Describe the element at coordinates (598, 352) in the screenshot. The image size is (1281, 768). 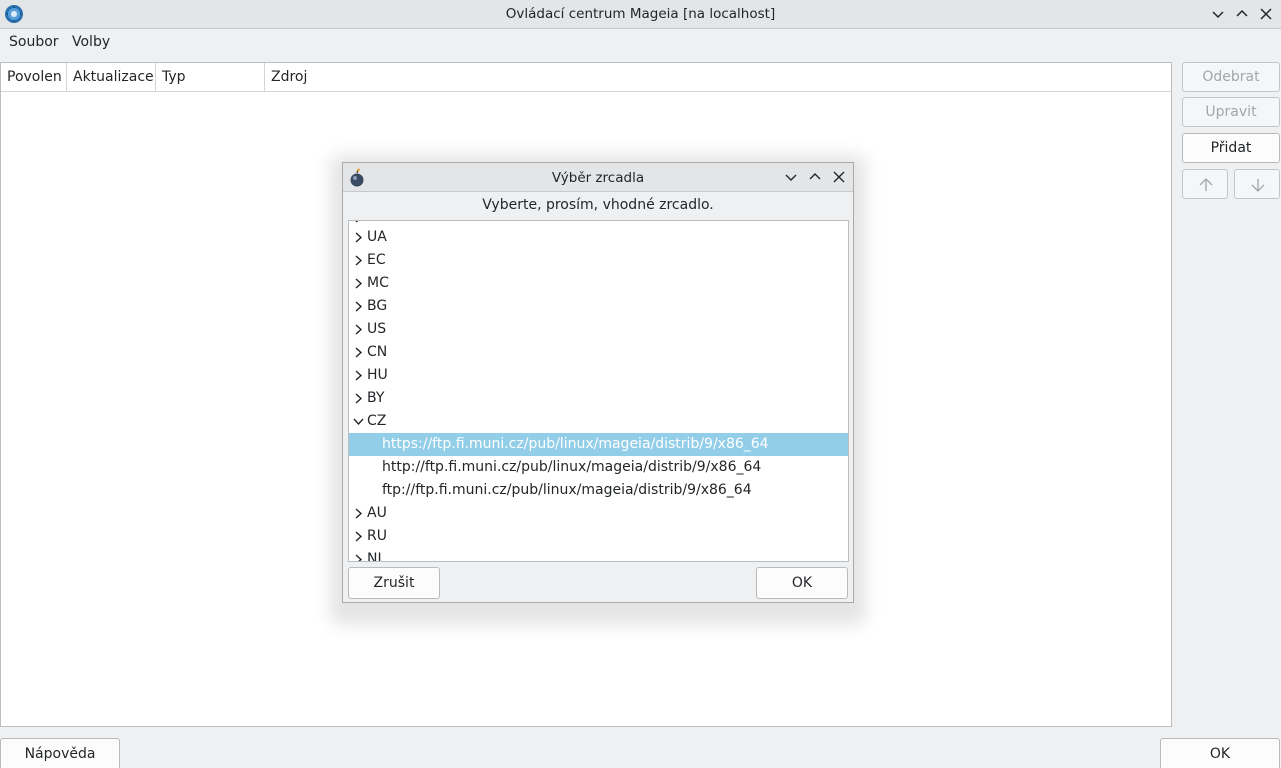
I see `tree-row-country: CN` at that location.